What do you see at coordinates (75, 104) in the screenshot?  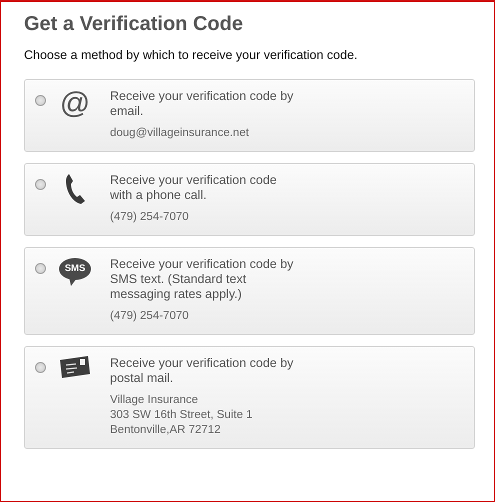 I see `at-sign-icon: @` at bounding box center [75, 104].